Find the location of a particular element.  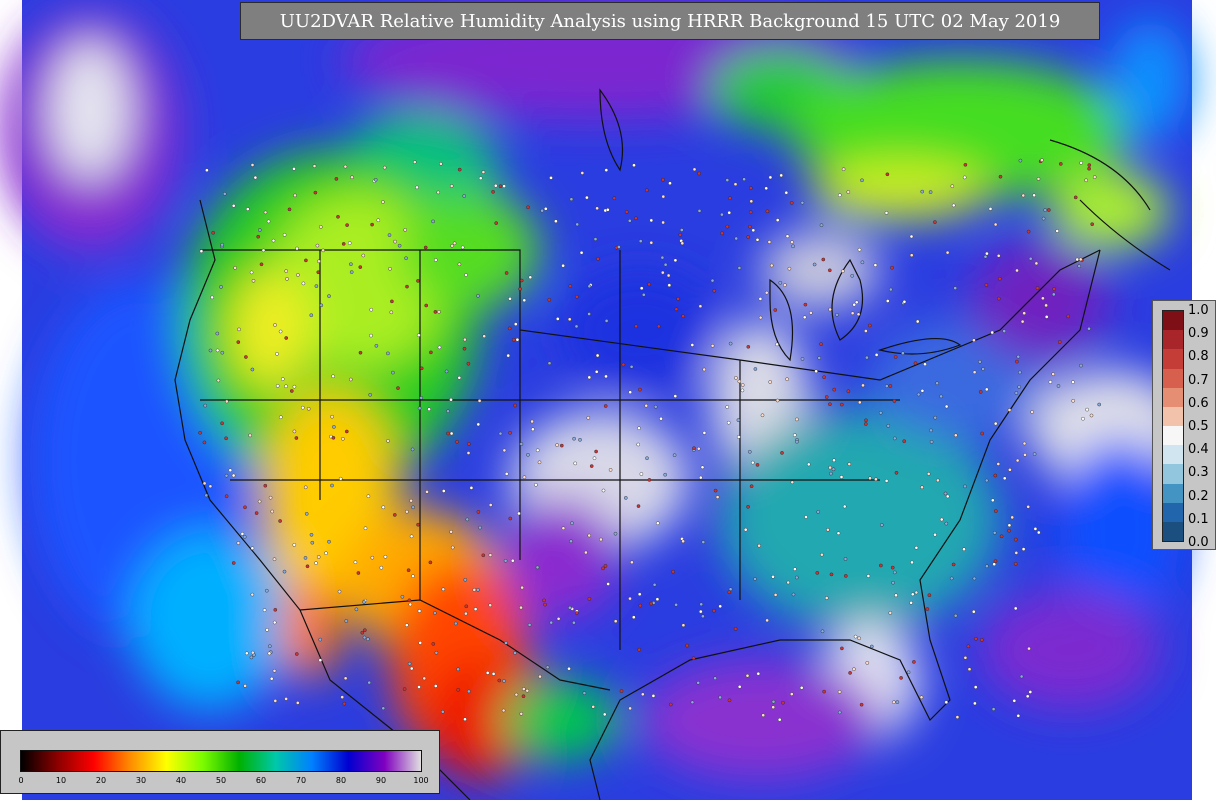

legend-bottom-tick: 60 is located at coordinates (261, 780).